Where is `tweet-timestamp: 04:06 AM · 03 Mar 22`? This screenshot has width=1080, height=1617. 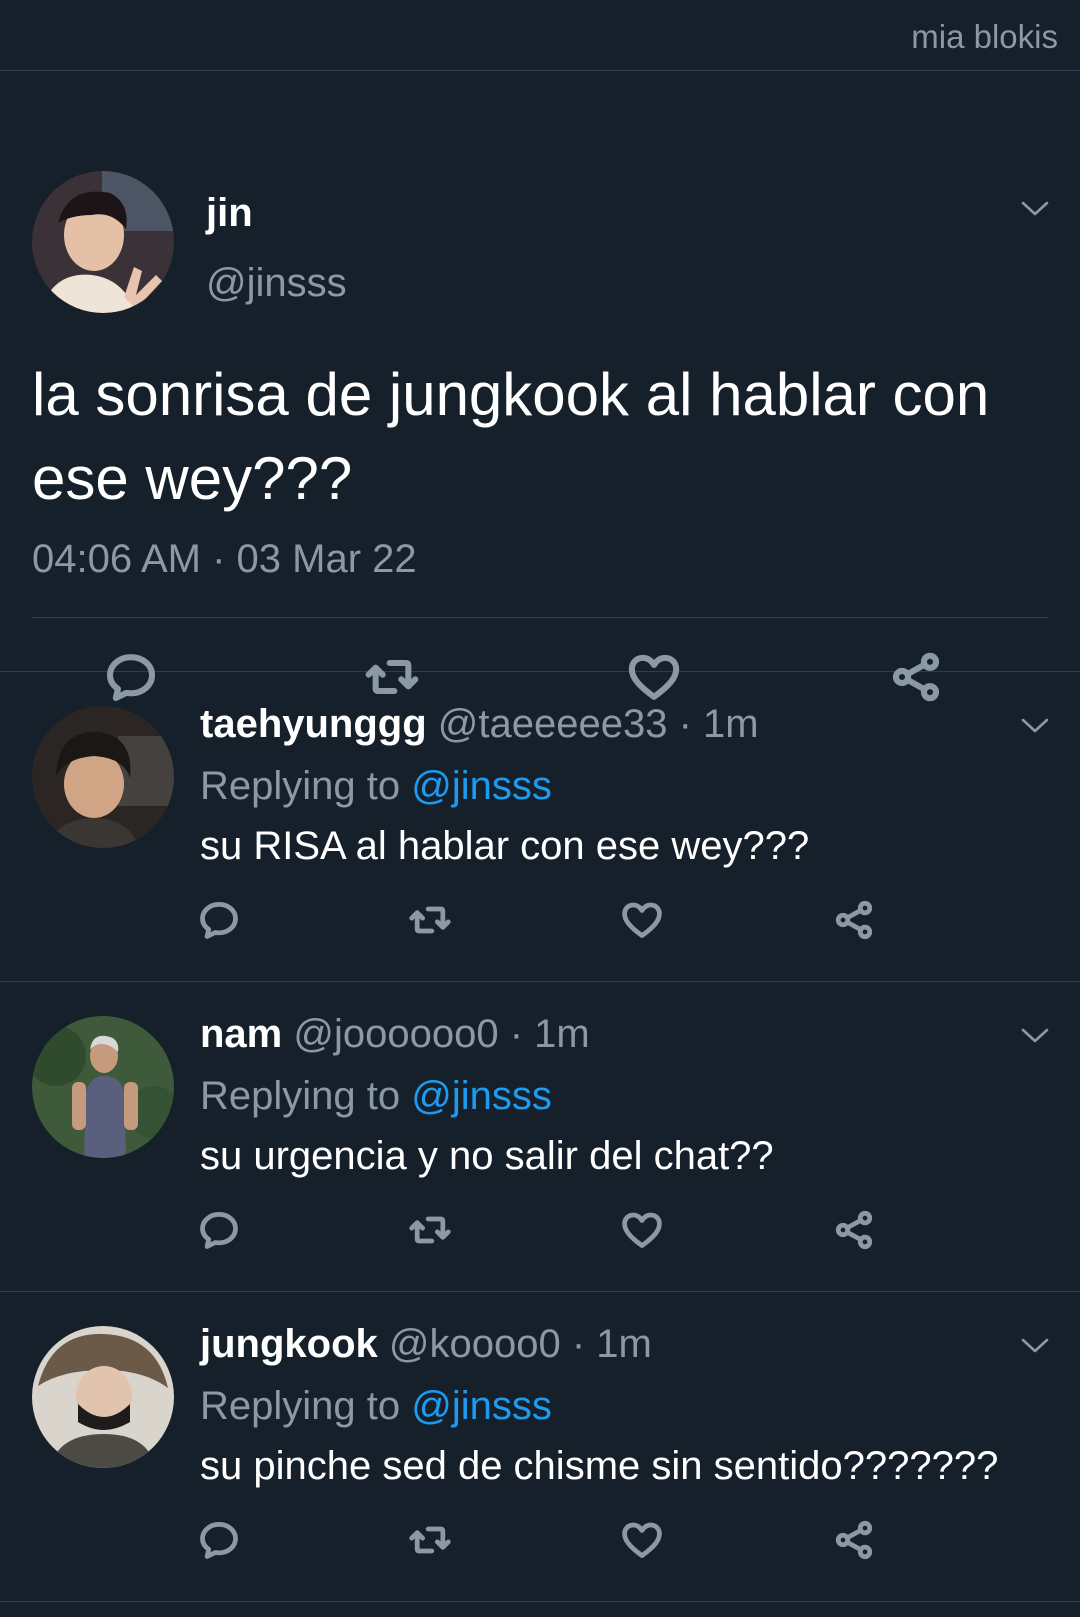 tweet-timestamp: 04:06 AM · 03 Mar 22 is located at coordinates (224, 559).